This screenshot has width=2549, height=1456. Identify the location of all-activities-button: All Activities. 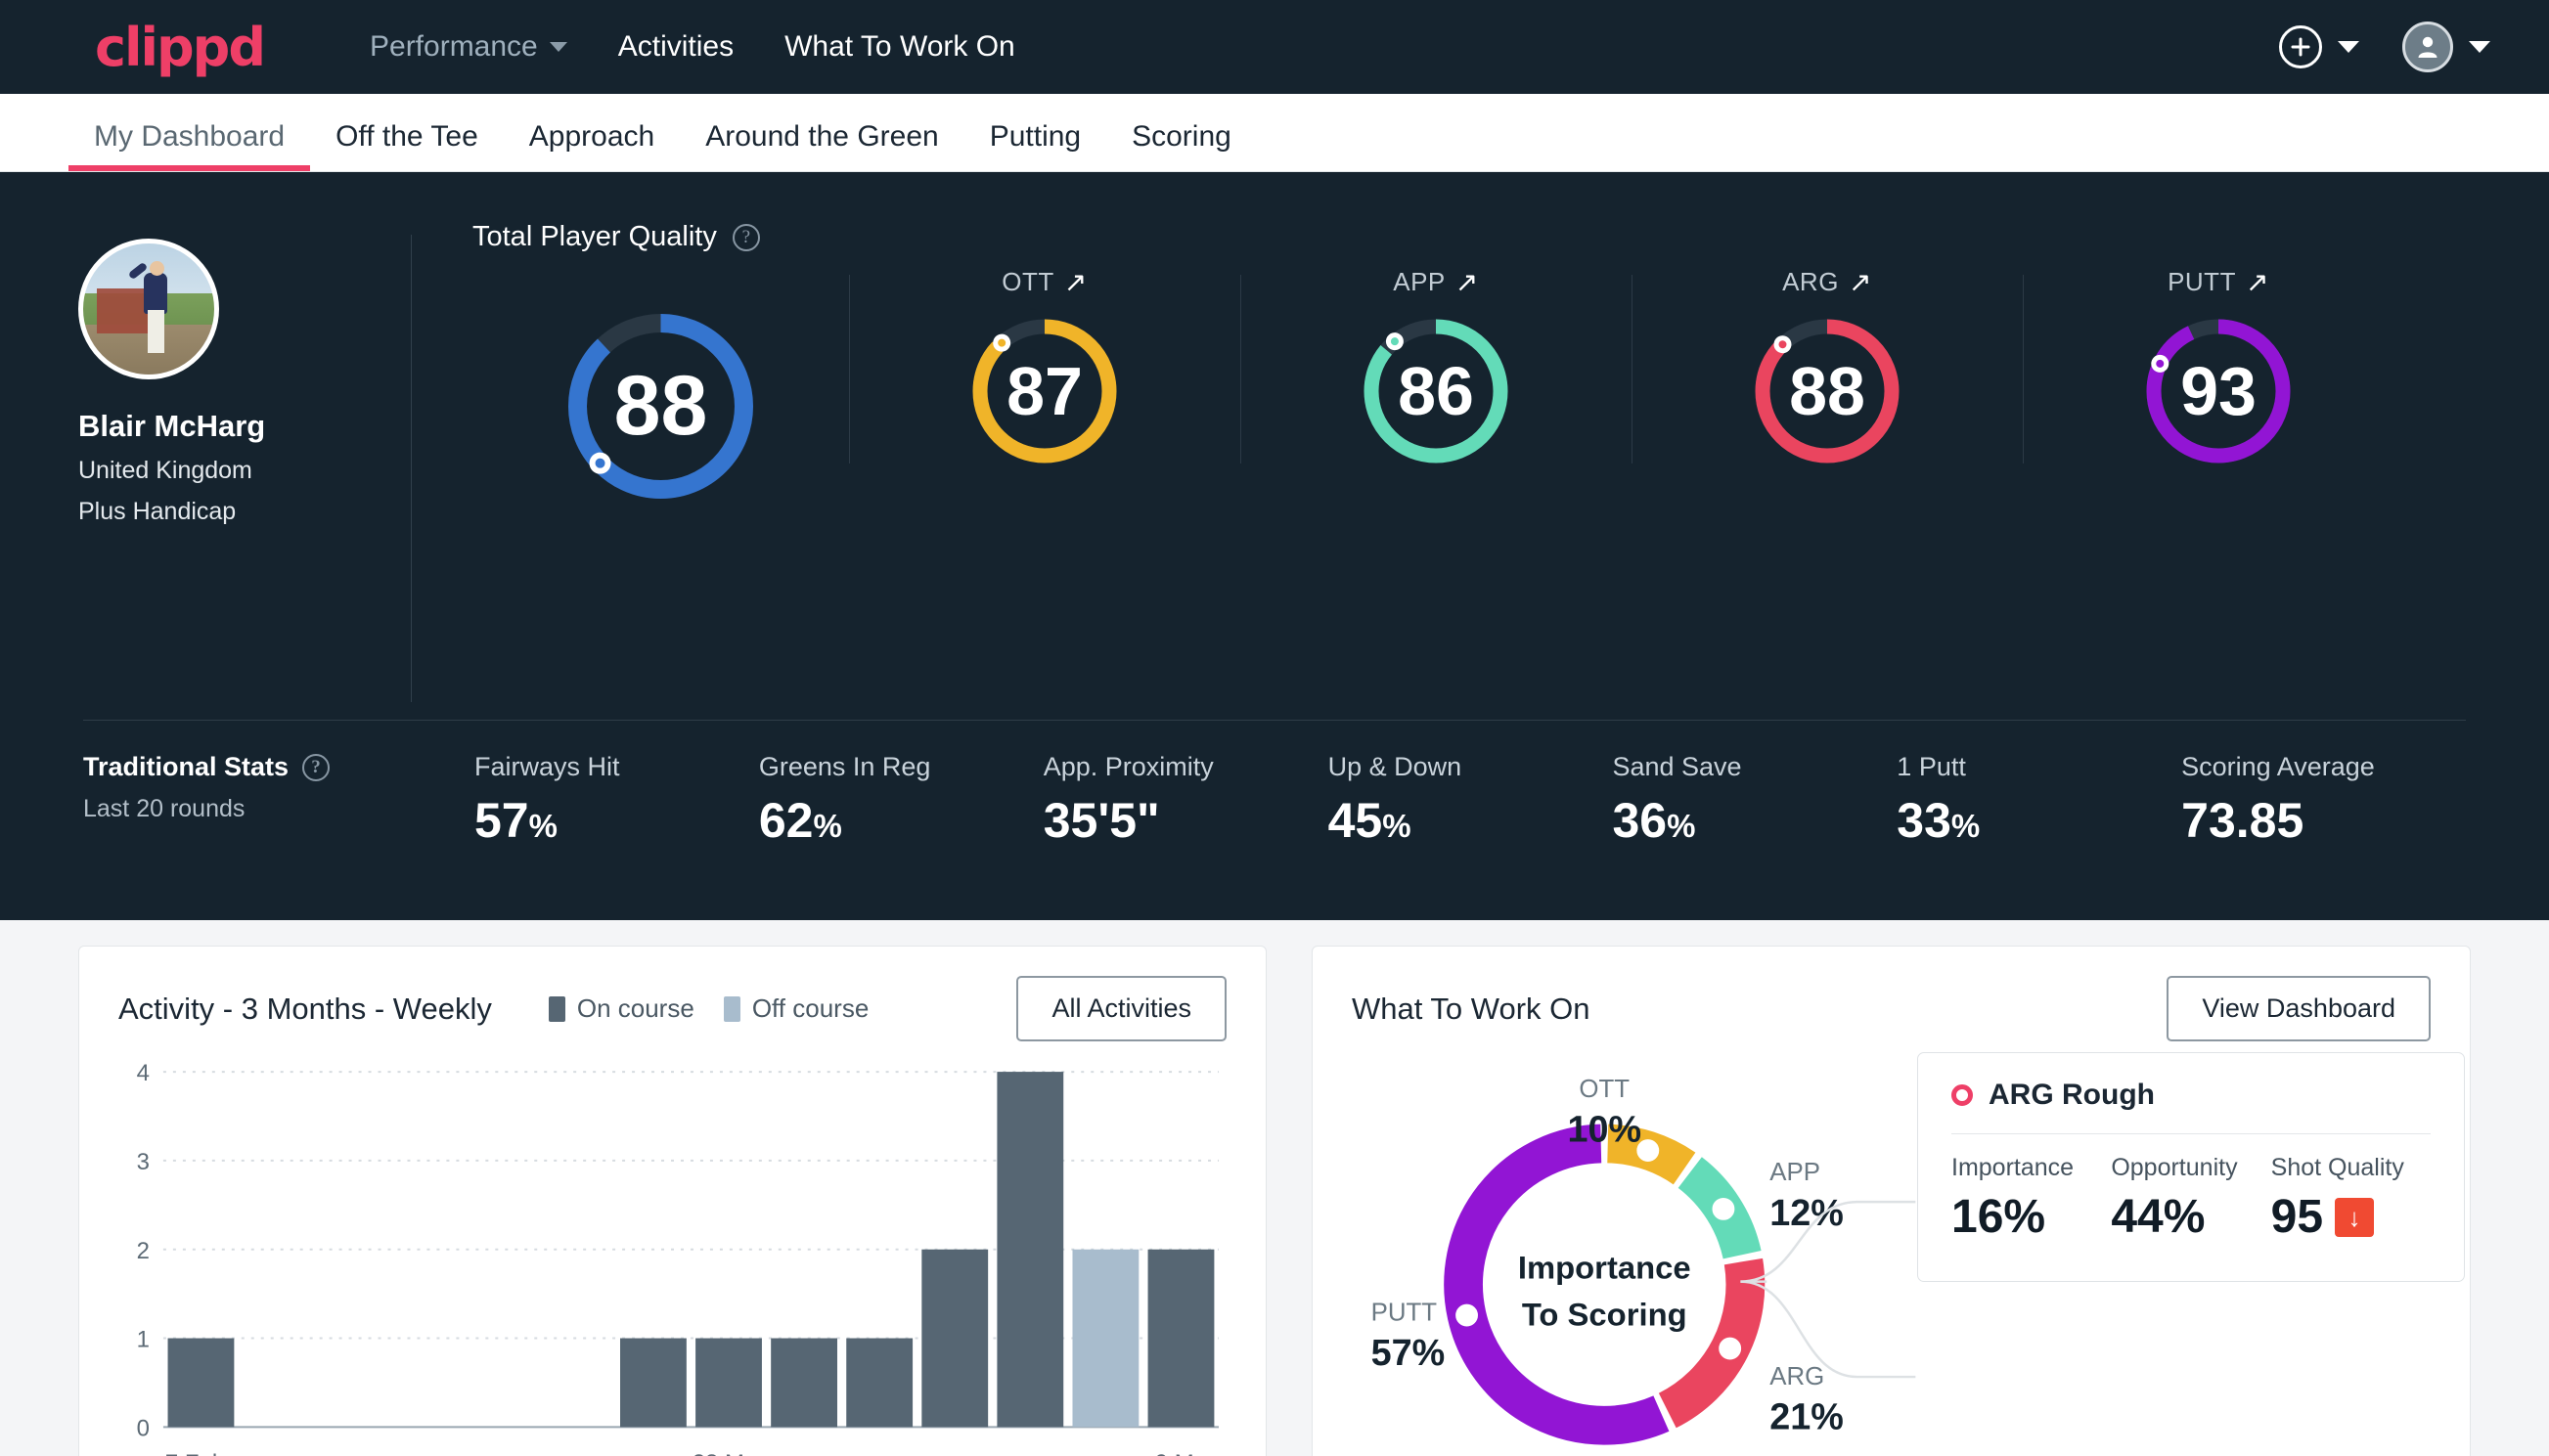
(1122, 1008).